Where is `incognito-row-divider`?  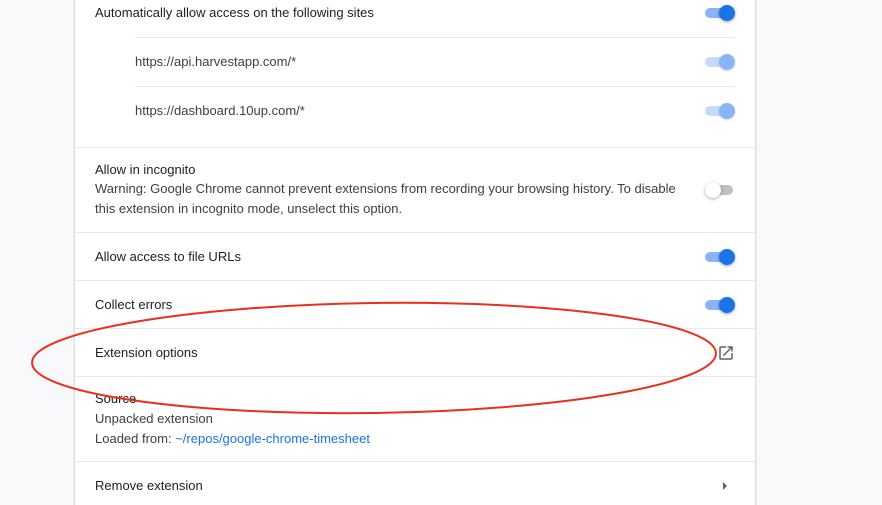
incognito-row-divider is located at coordinates (415, 147).